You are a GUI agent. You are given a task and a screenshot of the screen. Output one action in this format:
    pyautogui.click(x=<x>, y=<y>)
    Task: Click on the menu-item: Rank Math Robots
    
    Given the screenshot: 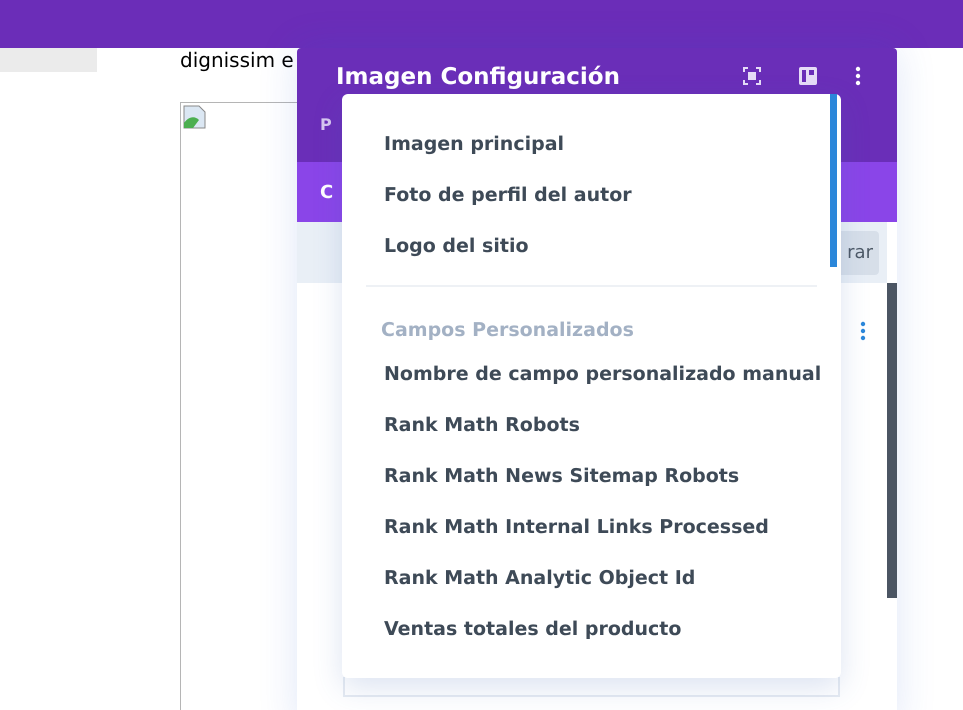 What is the action you would take?
    pyautogui.click(x=591, y=425)
    